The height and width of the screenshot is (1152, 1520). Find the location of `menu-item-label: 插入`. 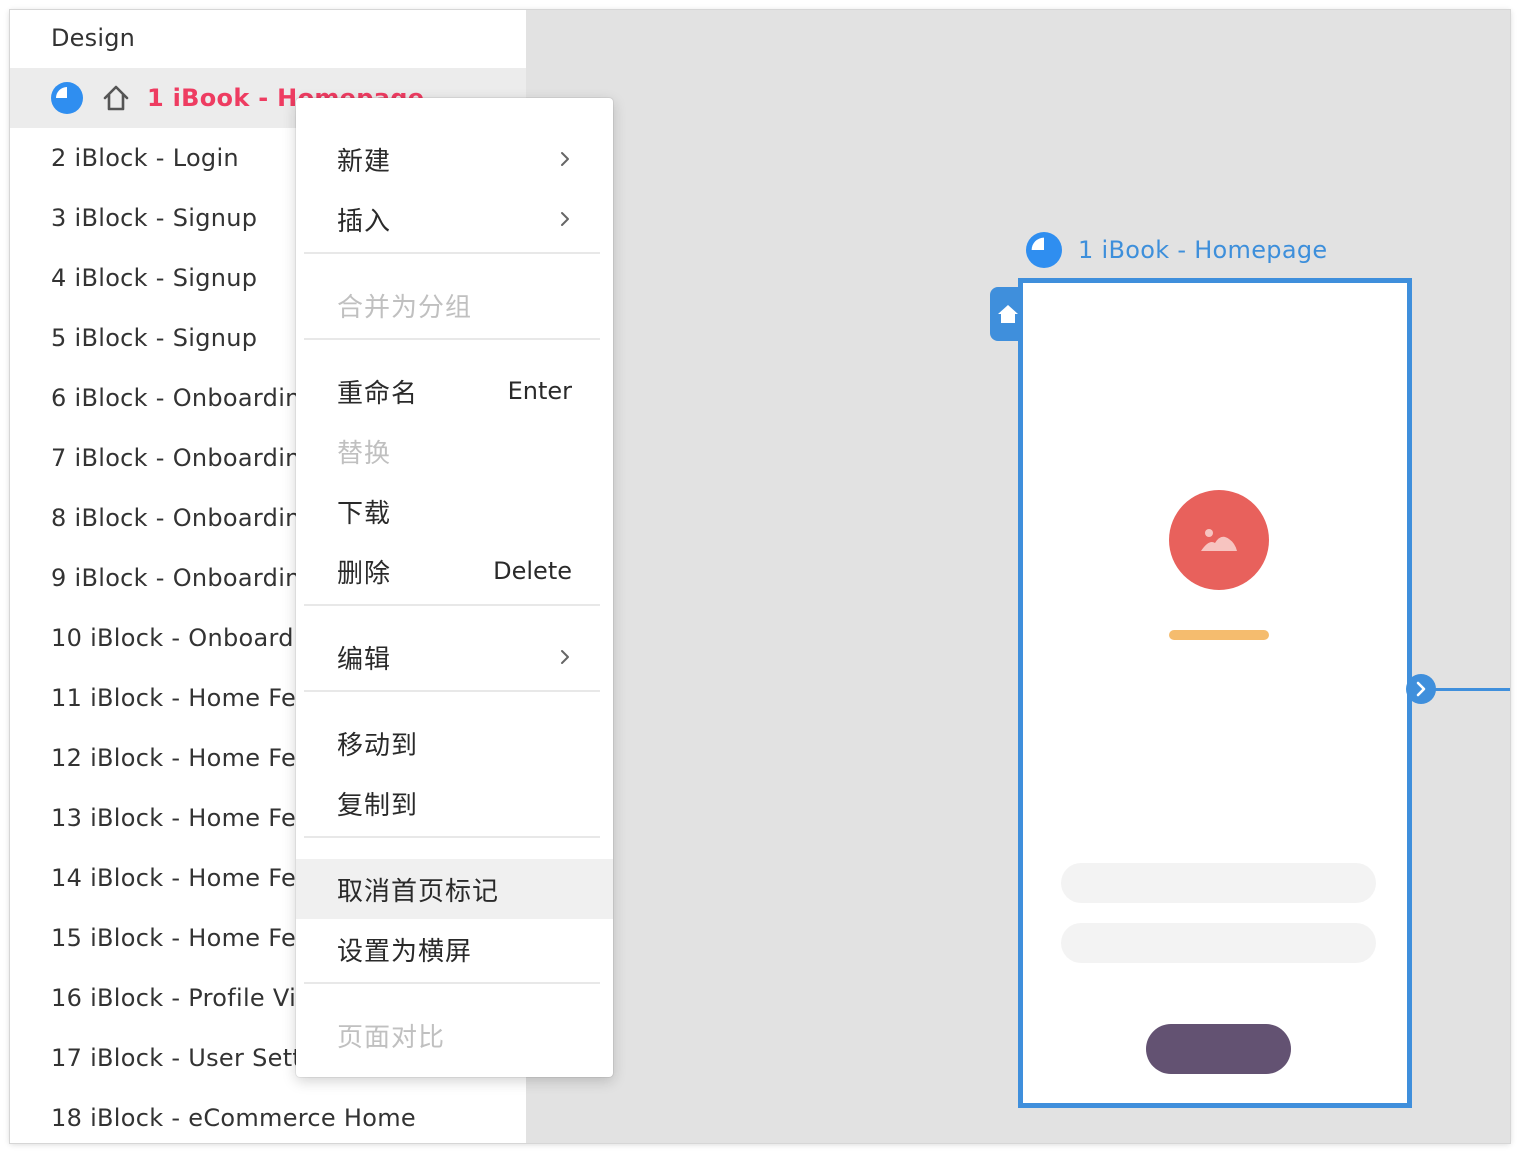

menu-item-label: 插入 is located at coordinates (364, 221).